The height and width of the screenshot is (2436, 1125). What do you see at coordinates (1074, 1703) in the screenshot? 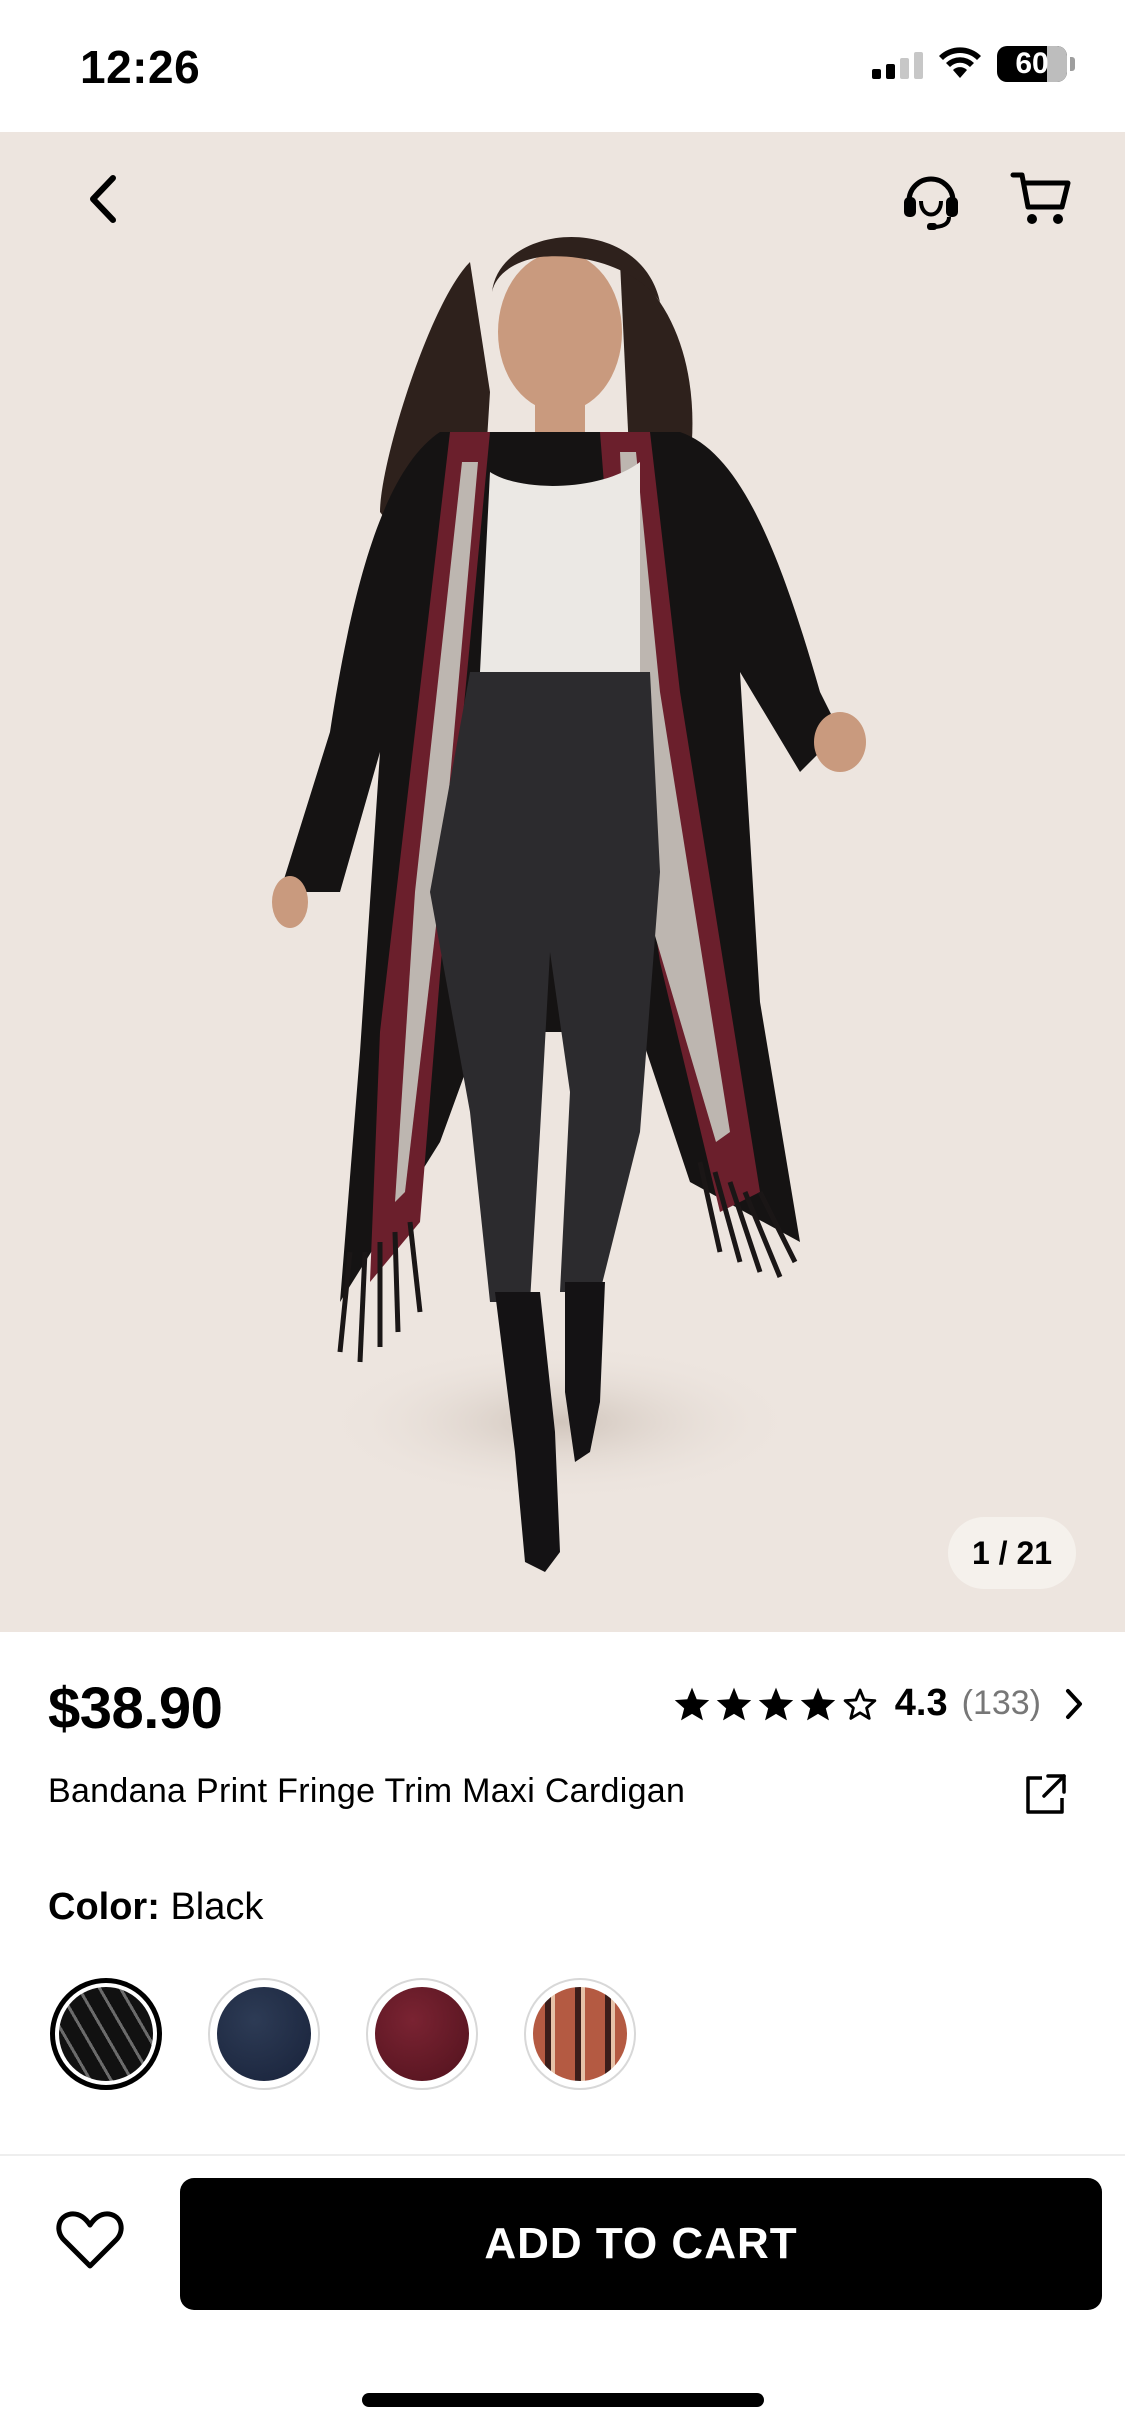
I see `chevron-right-icon` at bounding box center [1074, 1703].